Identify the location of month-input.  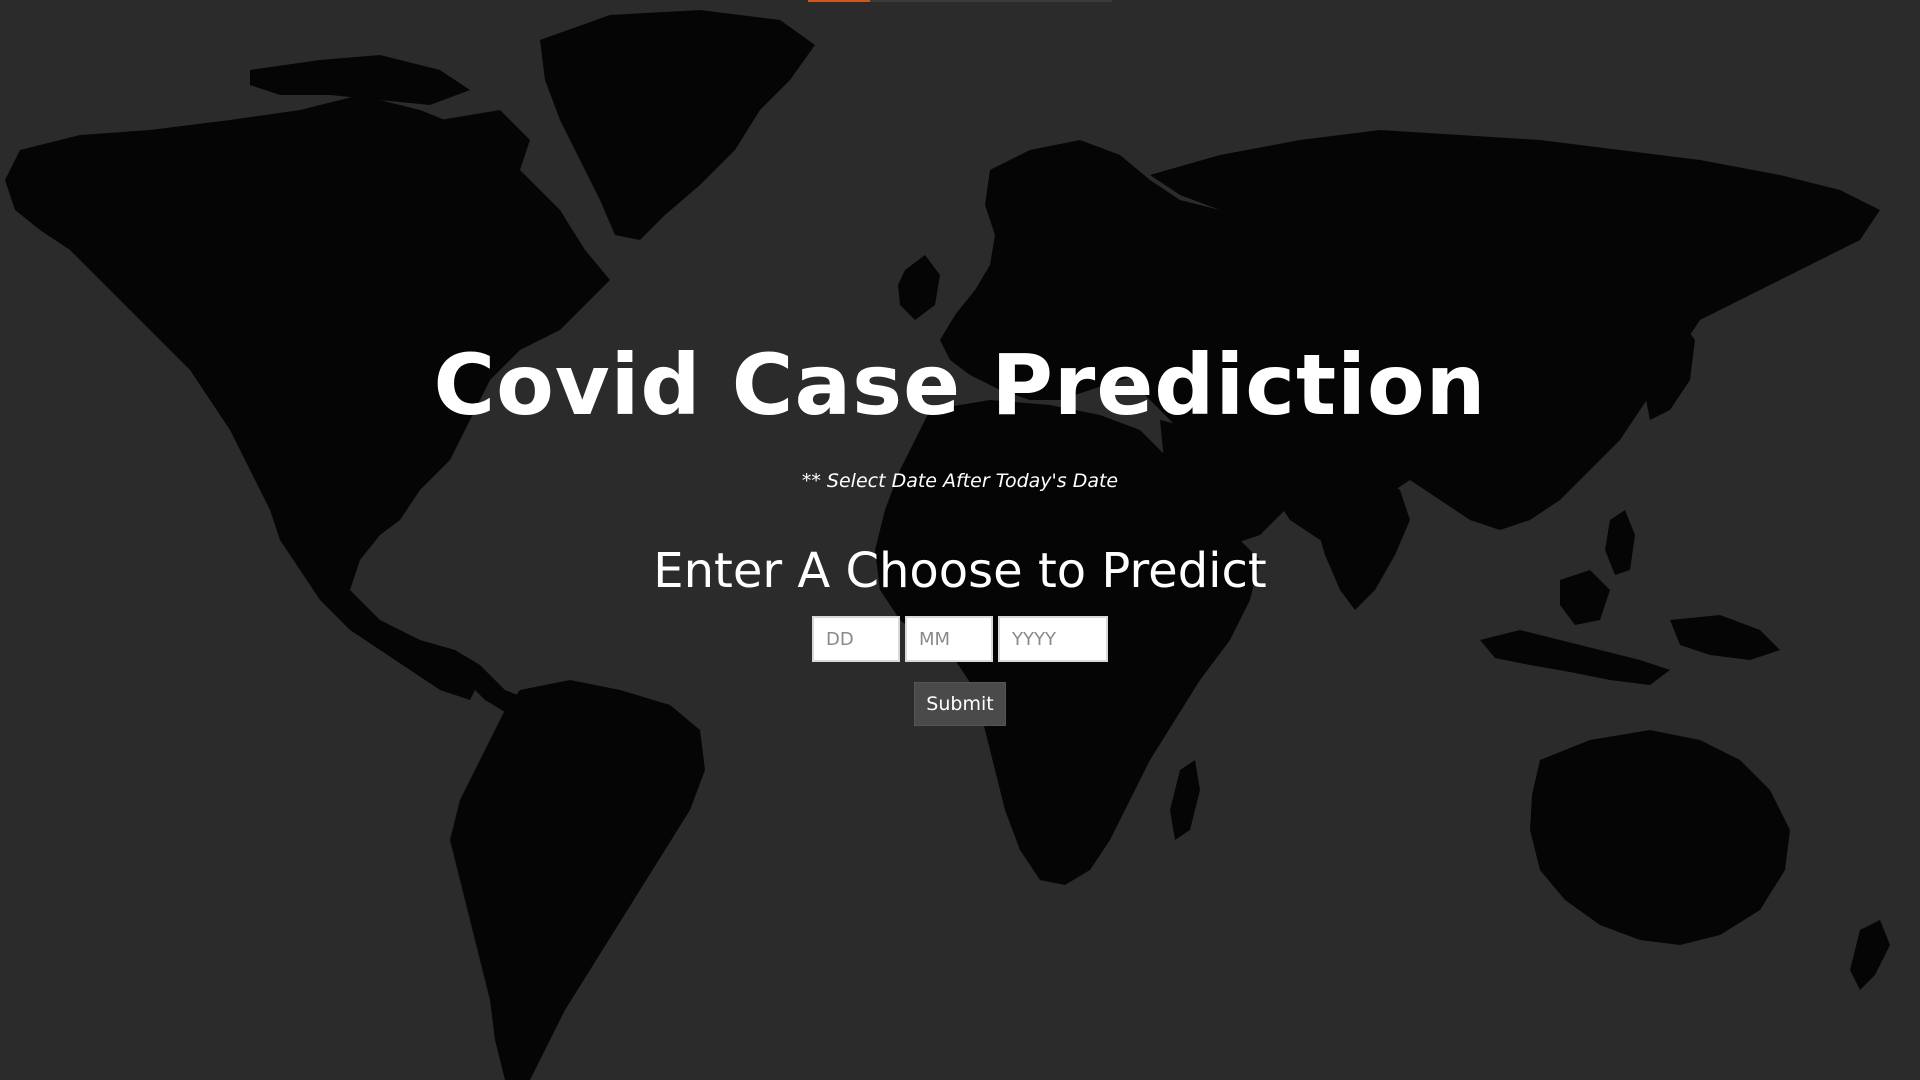
(949, 639).